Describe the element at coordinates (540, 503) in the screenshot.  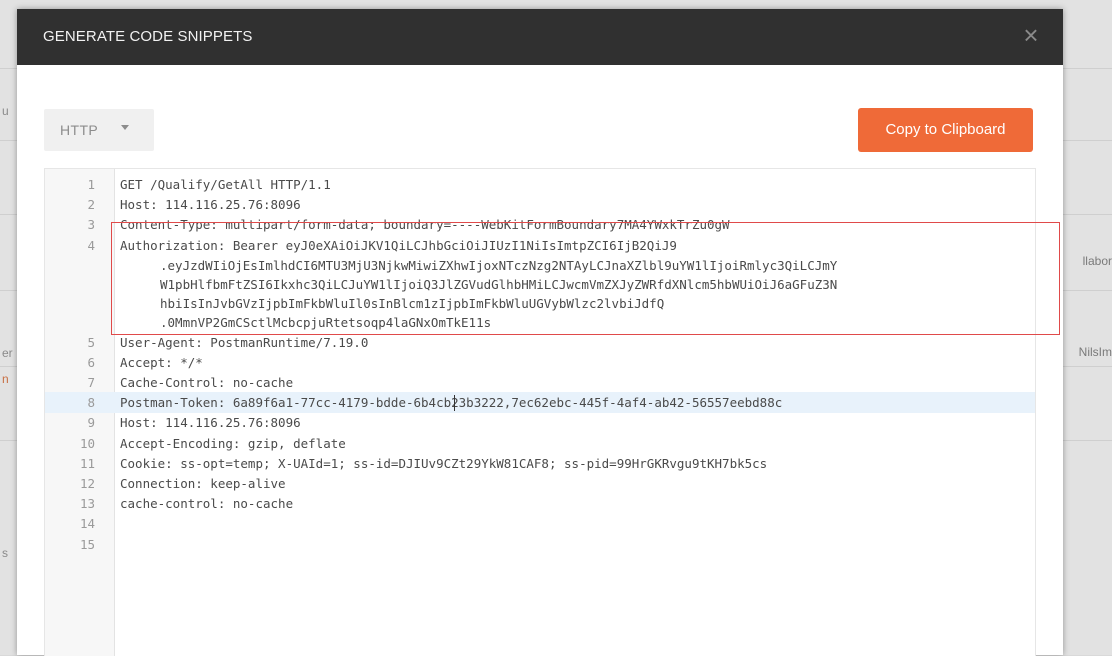
I see `code-line: 13 cache-control: no-cache` at that location.